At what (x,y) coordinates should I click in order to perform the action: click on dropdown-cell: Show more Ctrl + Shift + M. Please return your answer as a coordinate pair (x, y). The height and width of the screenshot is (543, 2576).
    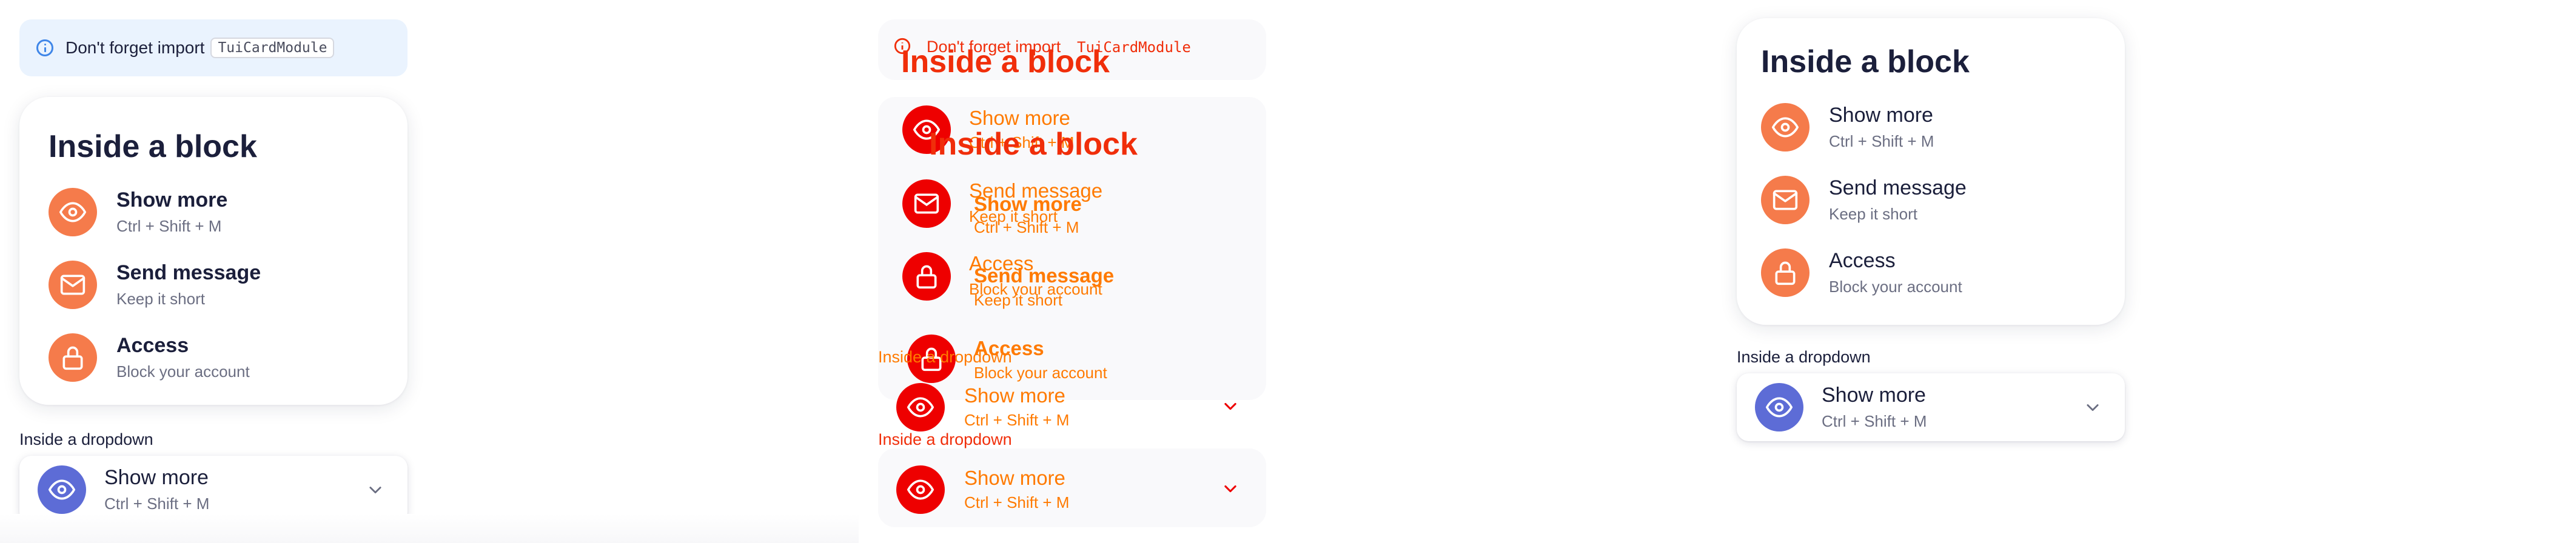
    Looking at the image, I should click on (1931, 407).